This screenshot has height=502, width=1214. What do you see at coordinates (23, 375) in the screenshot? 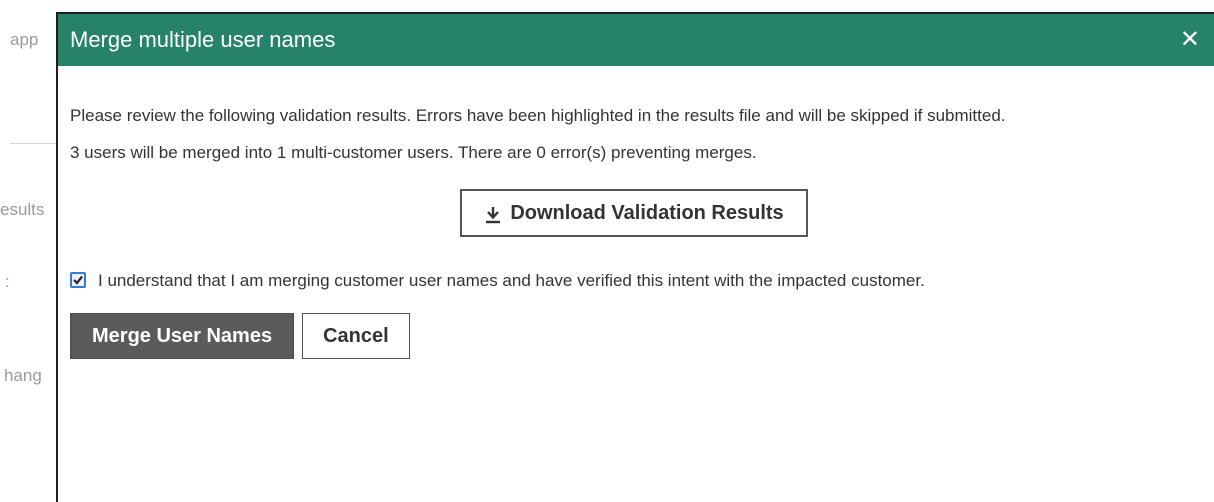
I see `background-text-fragment: hang` at bounding box center [23, 375].